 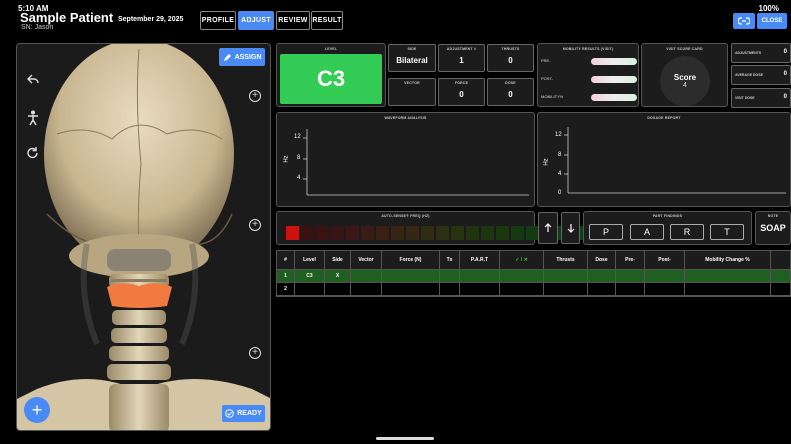 What do you see at coordinates (327, 20) in the screenshot?
I see `tab-result: RESULT` at bounding box center [327, 20].